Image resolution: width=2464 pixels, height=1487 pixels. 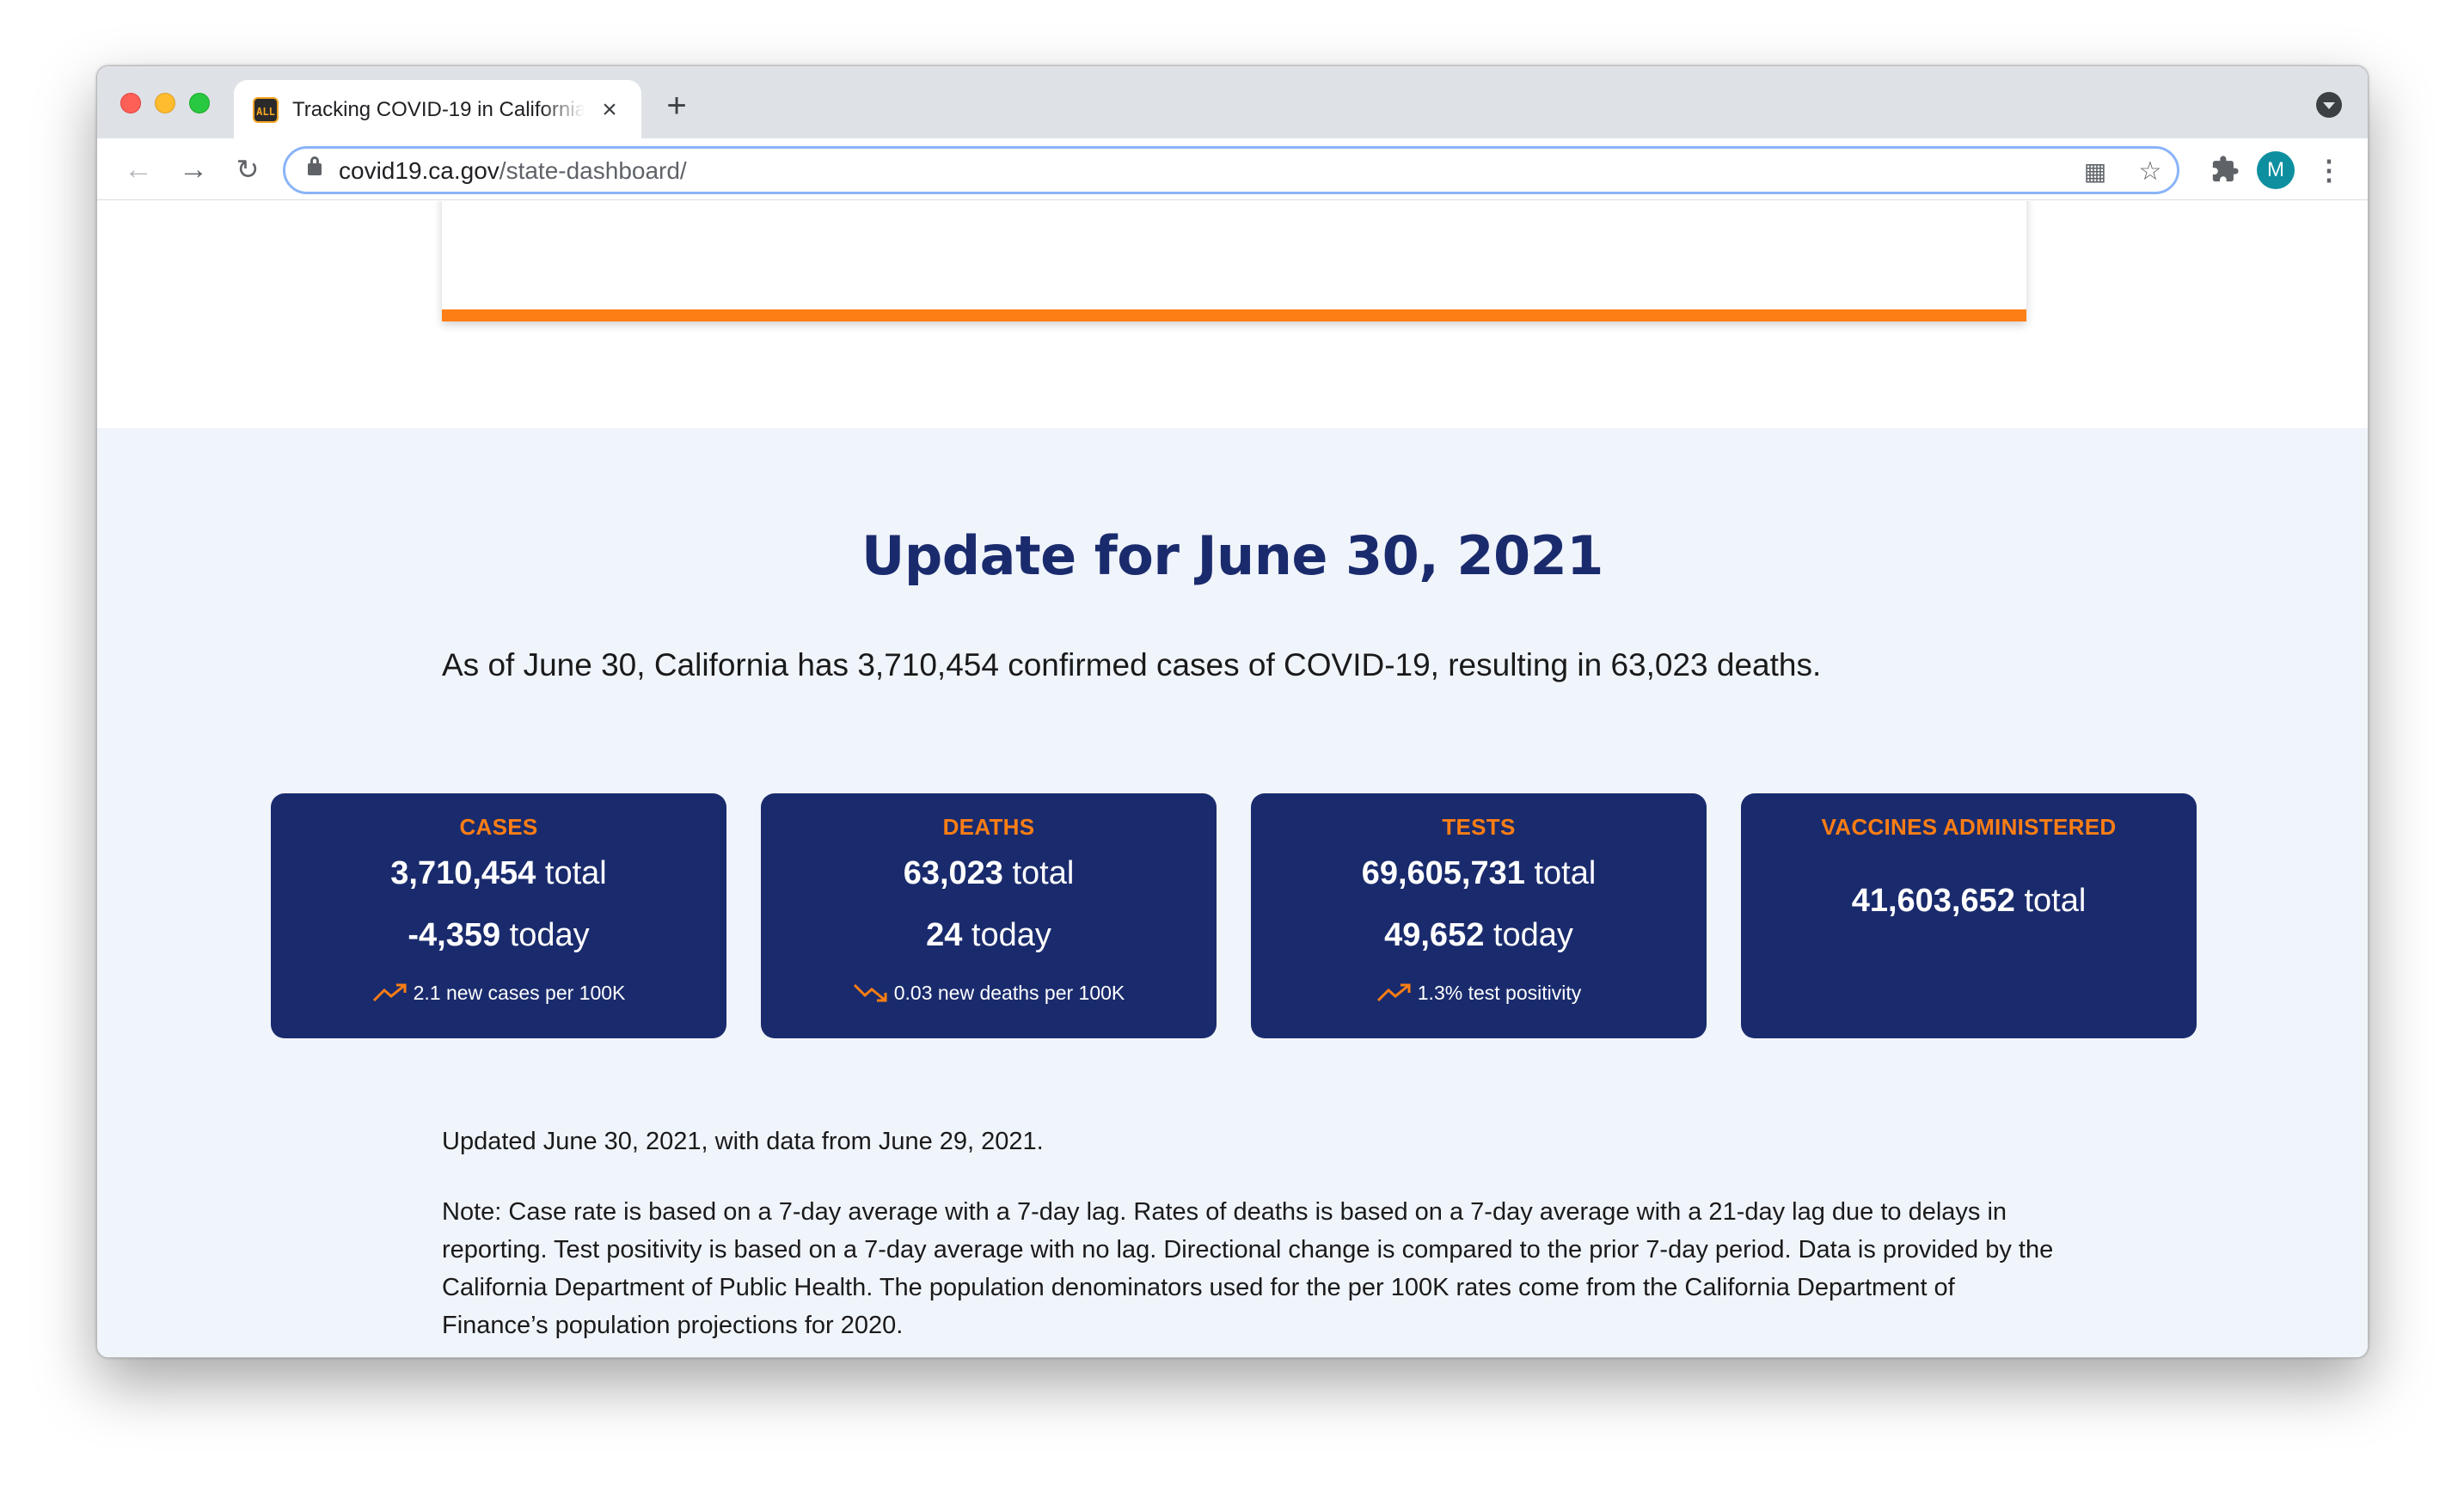 What do you see at coordinates (1234, 261) in the screenshot?
I see `previous-content-card` at bounding box center [1234, 261].